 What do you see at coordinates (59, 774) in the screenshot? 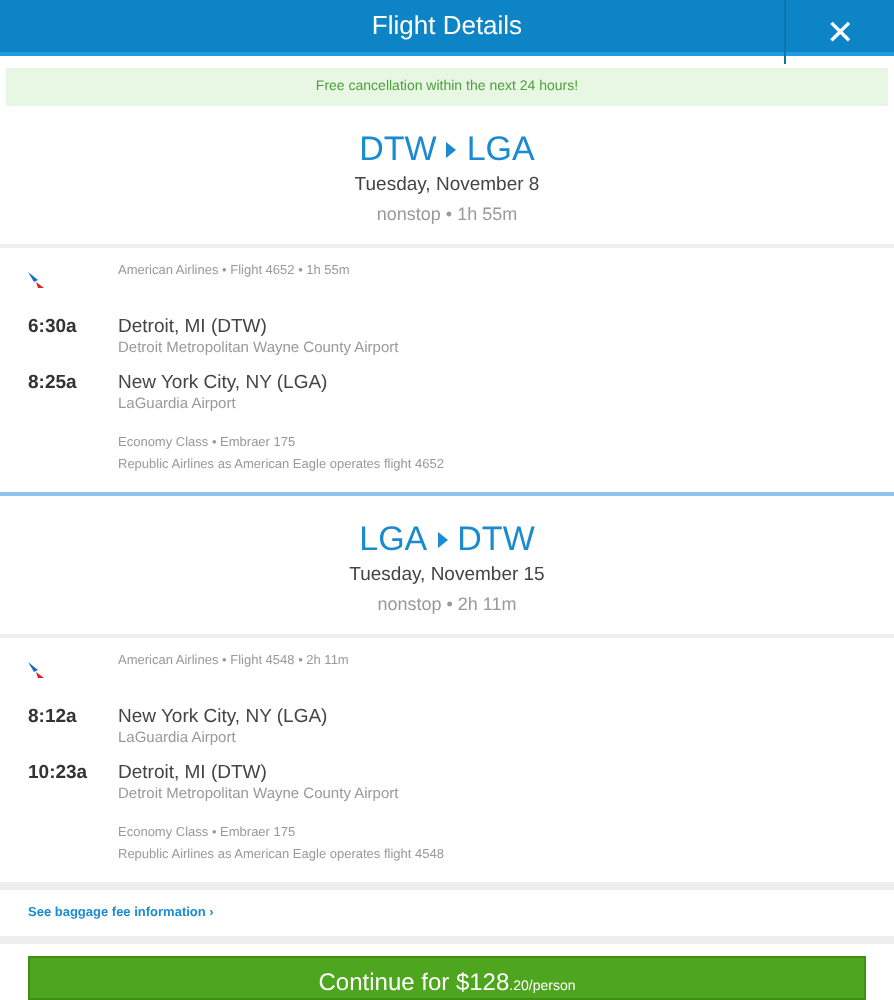
I see `stop-time: 10:23a` at bounding box center [59, 774].